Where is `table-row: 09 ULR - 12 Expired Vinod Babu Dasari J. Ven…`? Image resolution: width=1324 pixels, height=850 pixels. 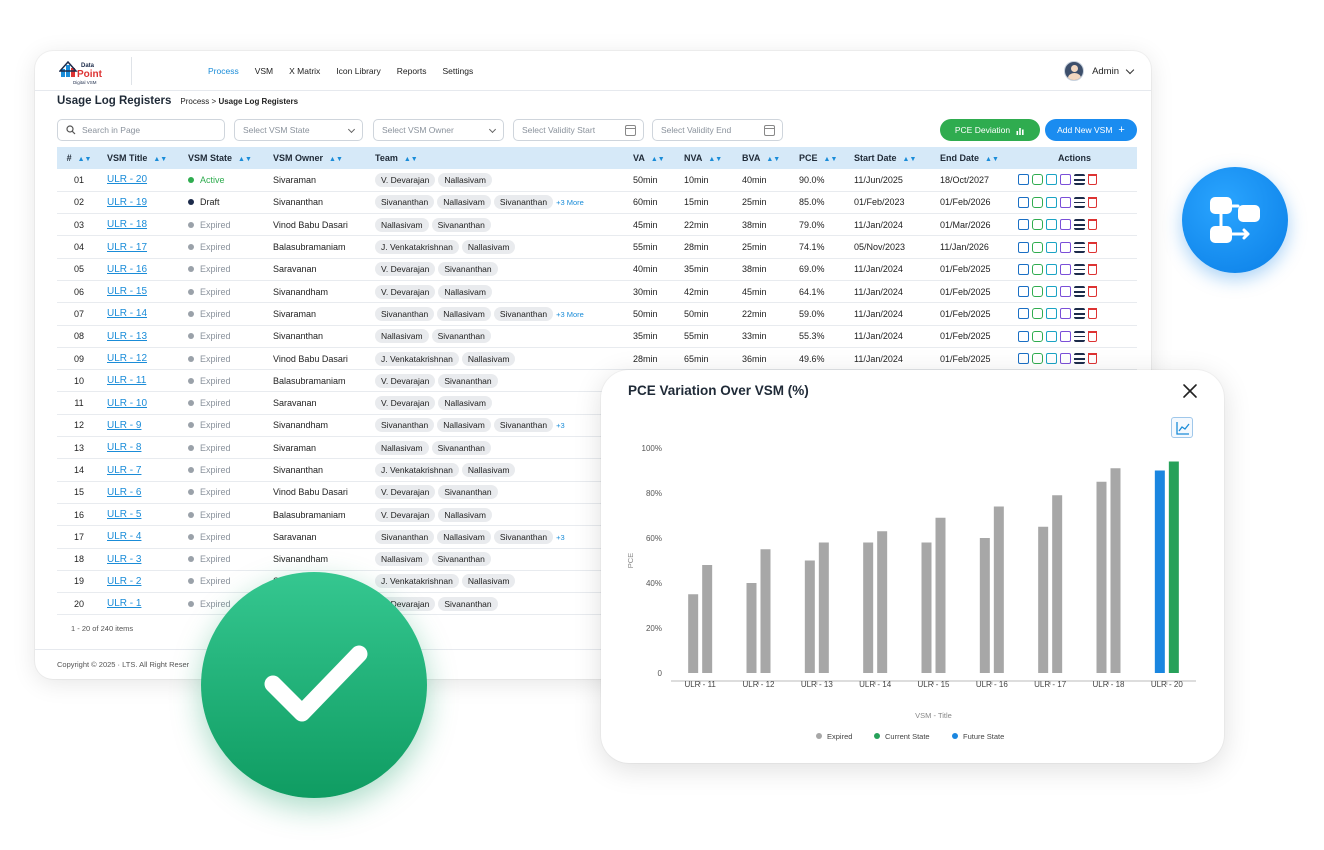 table-row: 09 ULR - 12 Expired Vinod Babu Dasari J. Ven… is located at coordinates (597, 358).